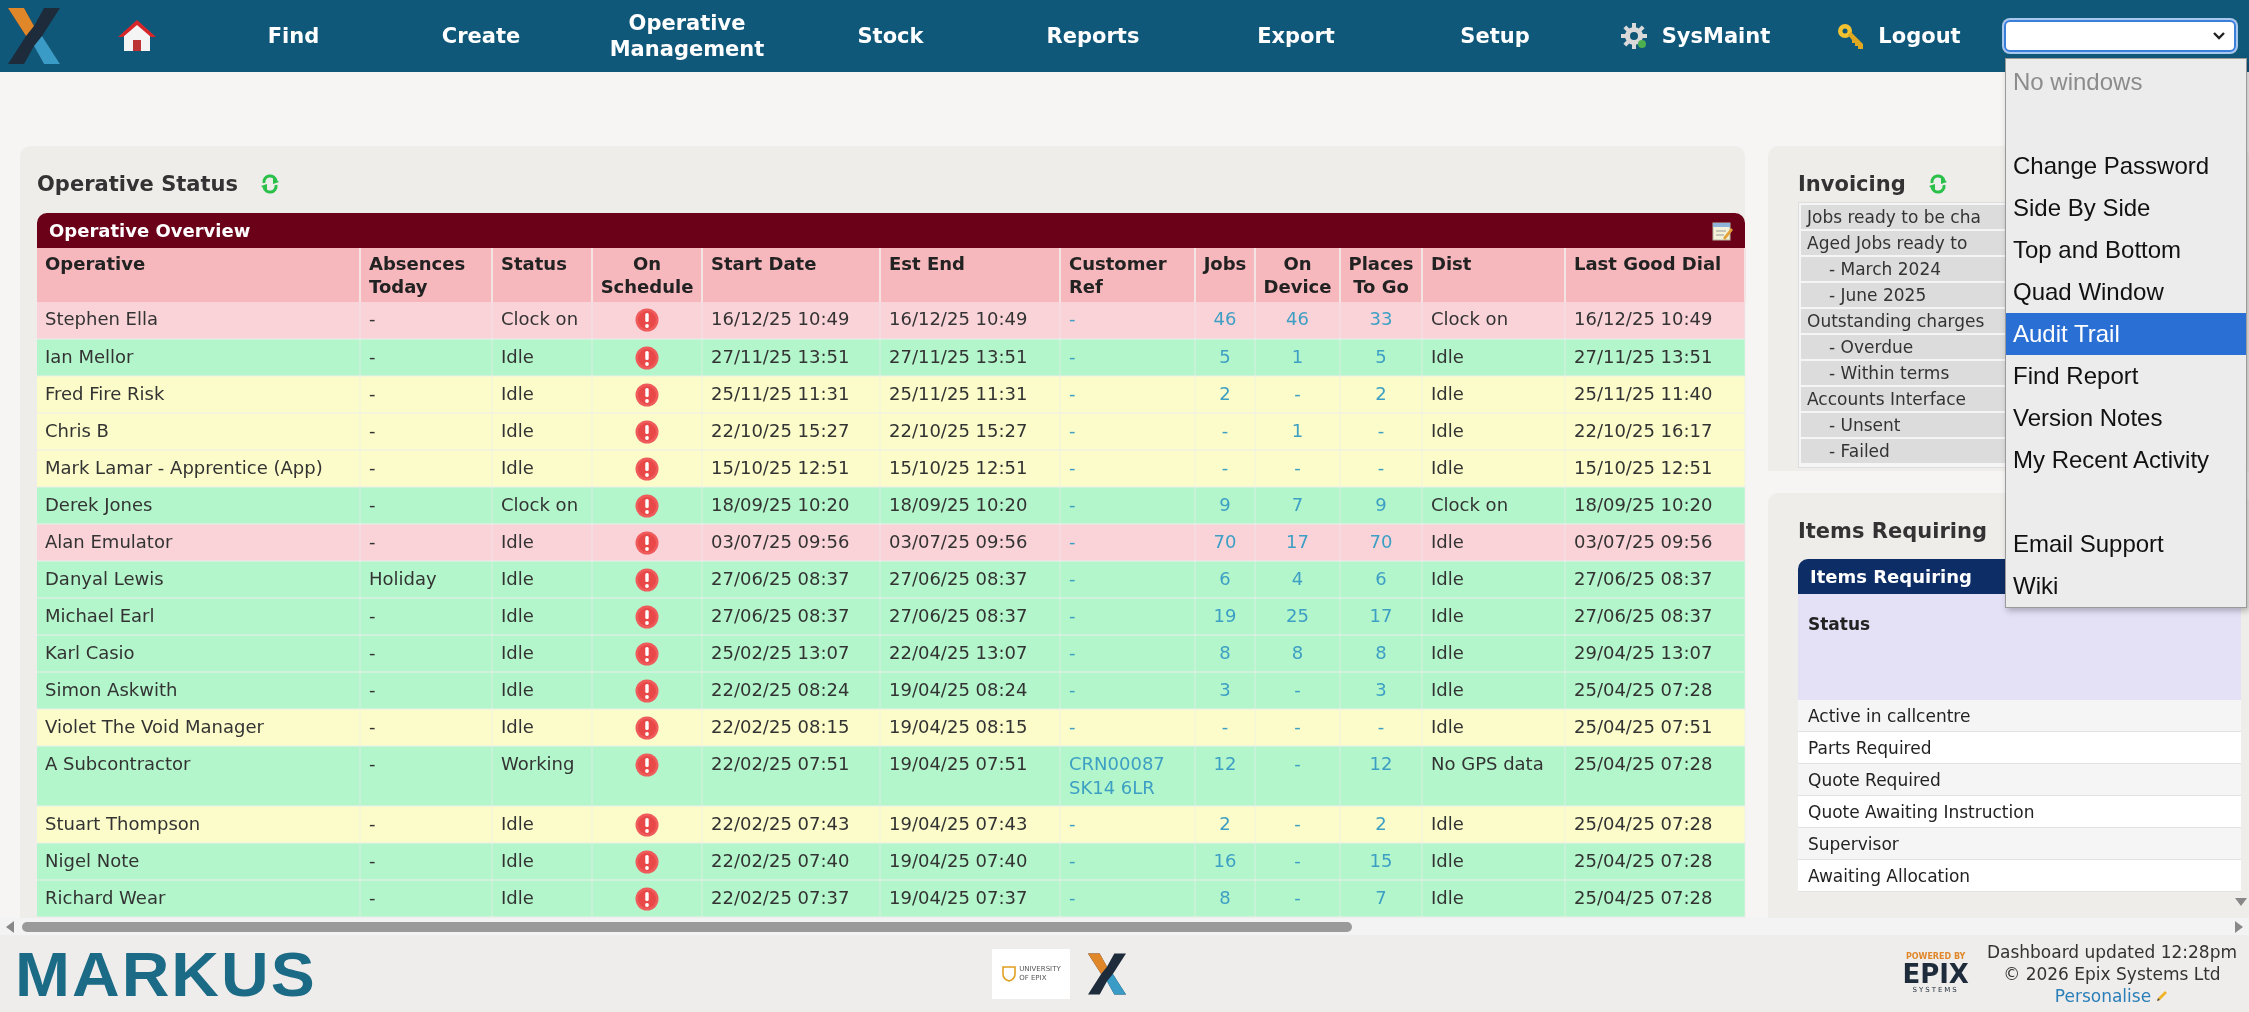  Describe the element at coordinates (2019, 812) in the screenshot. I see `table-cell: Quote Awaiting Instruction` at that location.